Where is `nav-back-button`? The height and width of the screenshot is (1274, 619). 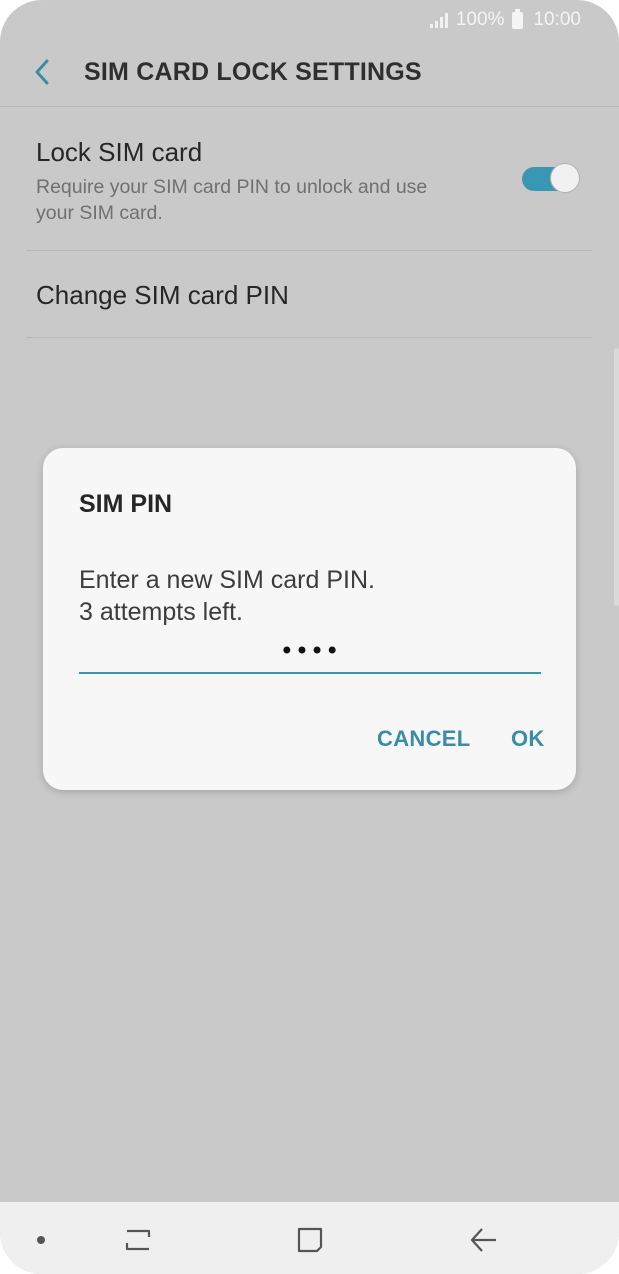 nav-back-button is located at coordinates (484, 1240).